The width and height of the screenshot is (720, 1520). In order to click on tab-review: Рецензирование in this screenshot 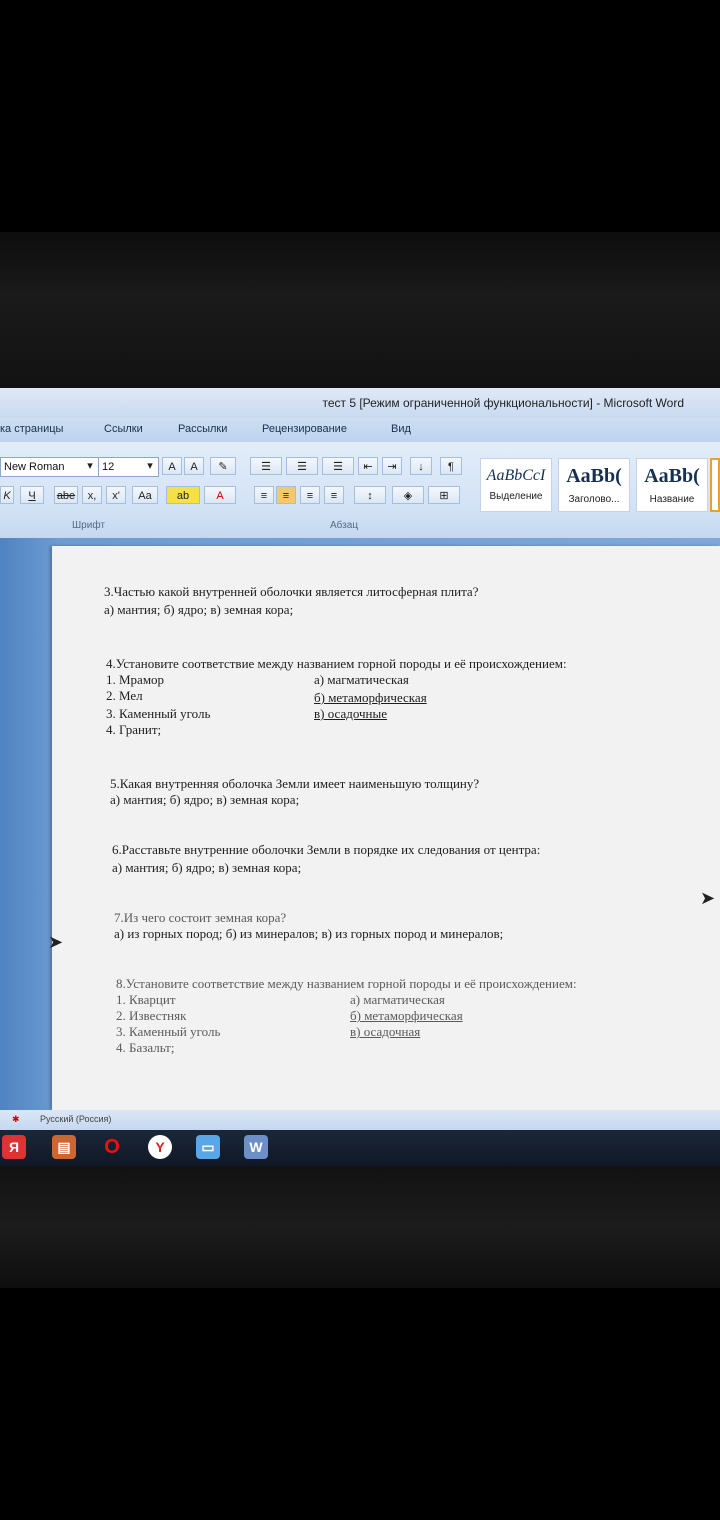, I will do `click(304, 429)`.